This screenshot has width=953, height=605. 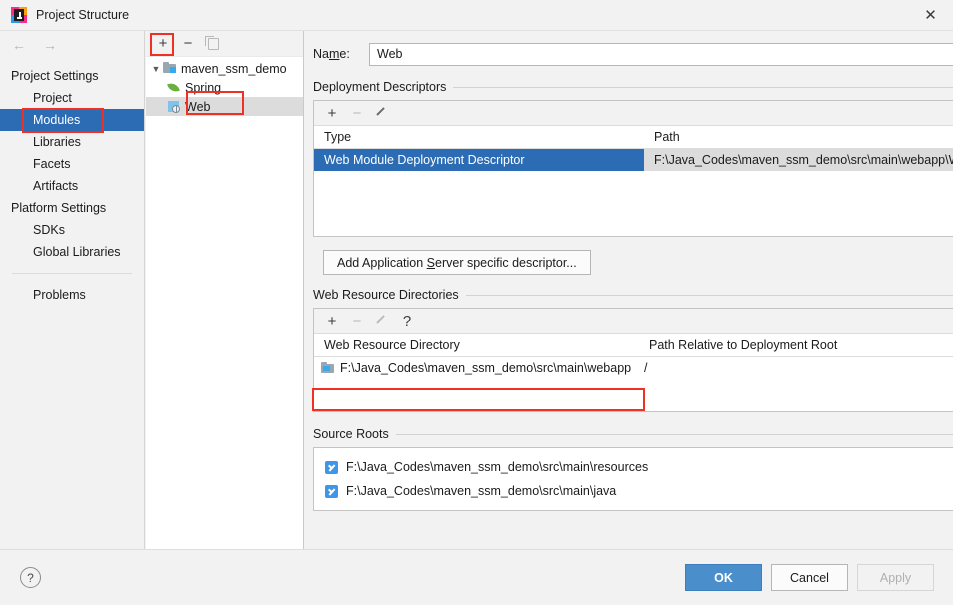 I want to click on title-bar: Project Structure ✕, so click(x=476, y=15).